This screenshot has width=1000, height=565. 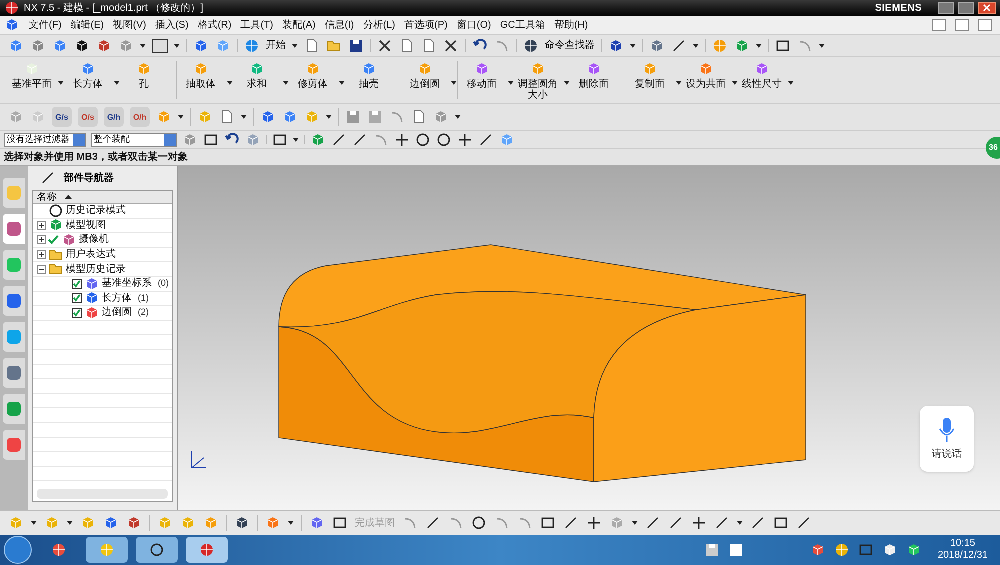 What do you see at coordinates (87, 25) in the screenshot?
I see `menu-item: 编辑(E)` at bounding box center [87, 25].